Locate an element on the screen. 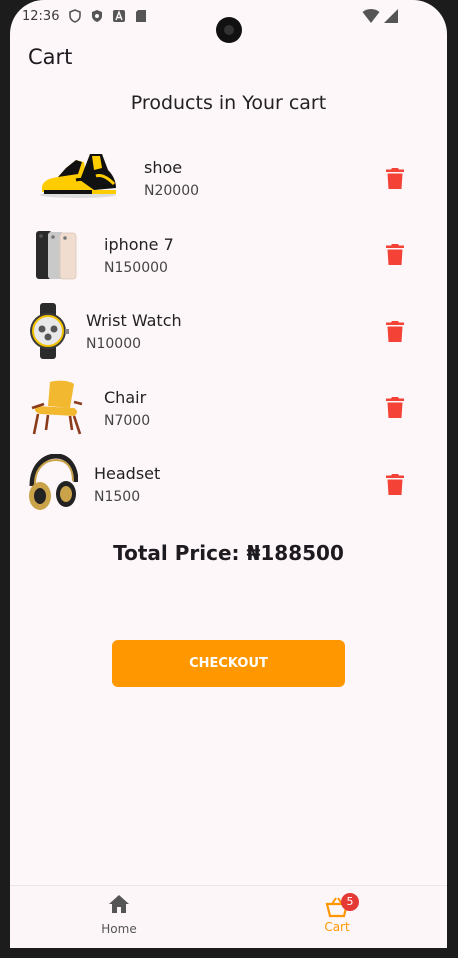 This screenshot has width=458, height=958. product-price: N10000 is located at coordinates (114, 344).